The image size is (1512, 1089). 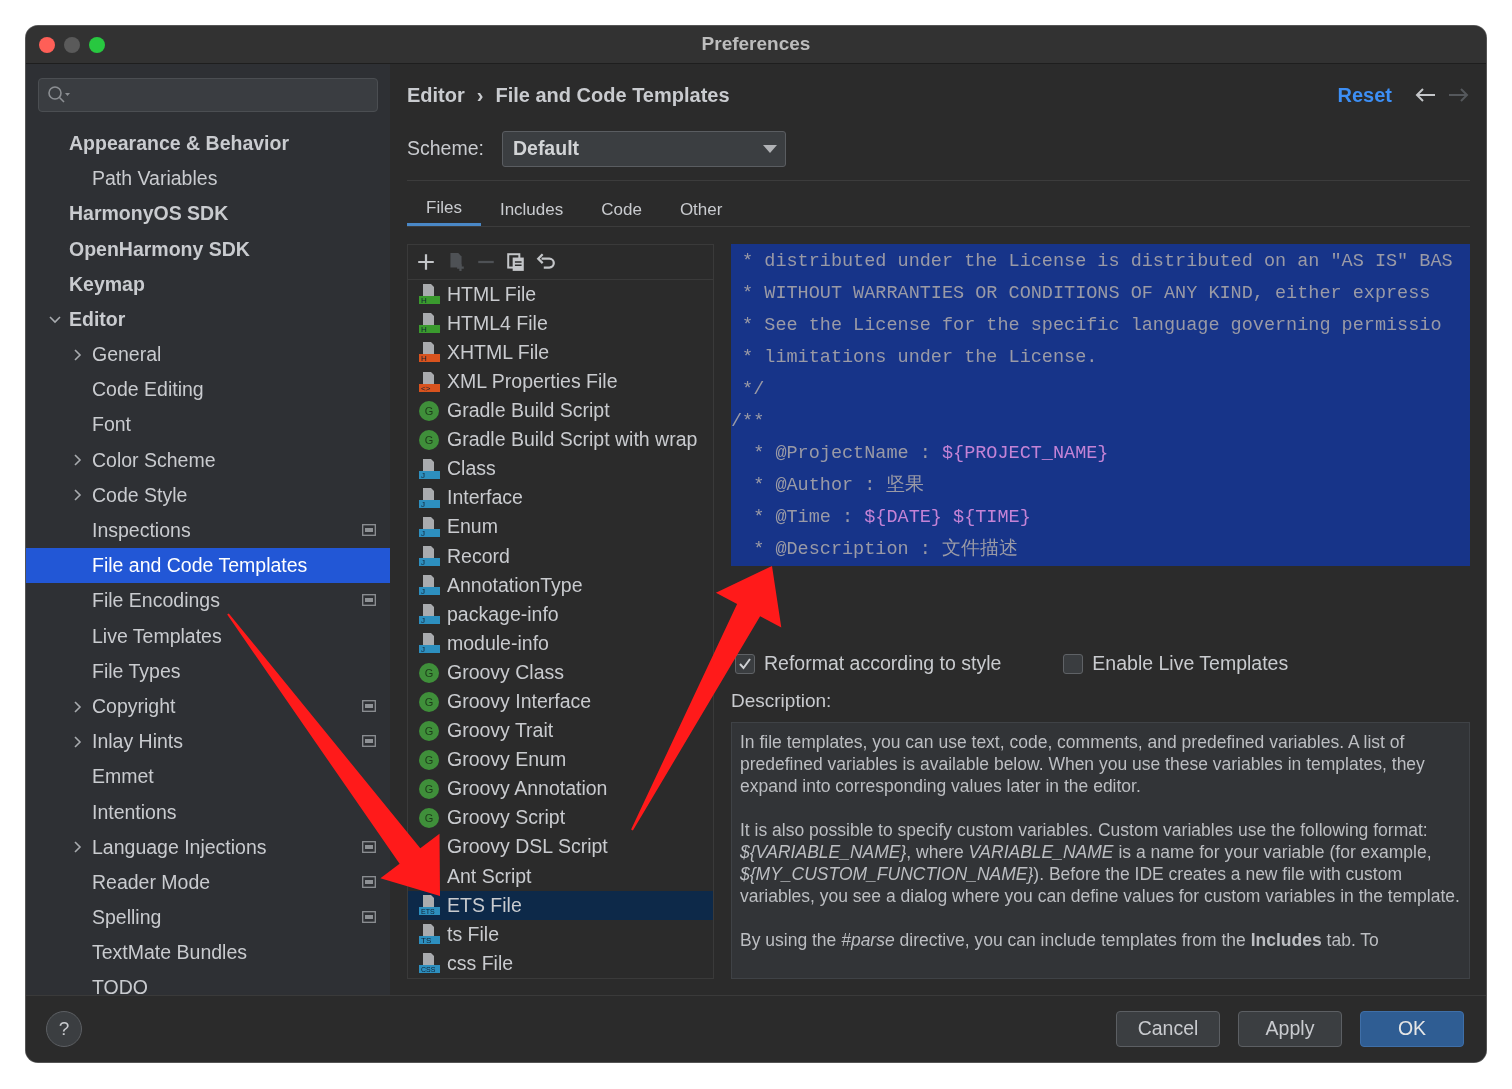 What do you see at coordinates (546, 261) in the screenshot?
I see `undo-icon` at bounding box center [546, 261].